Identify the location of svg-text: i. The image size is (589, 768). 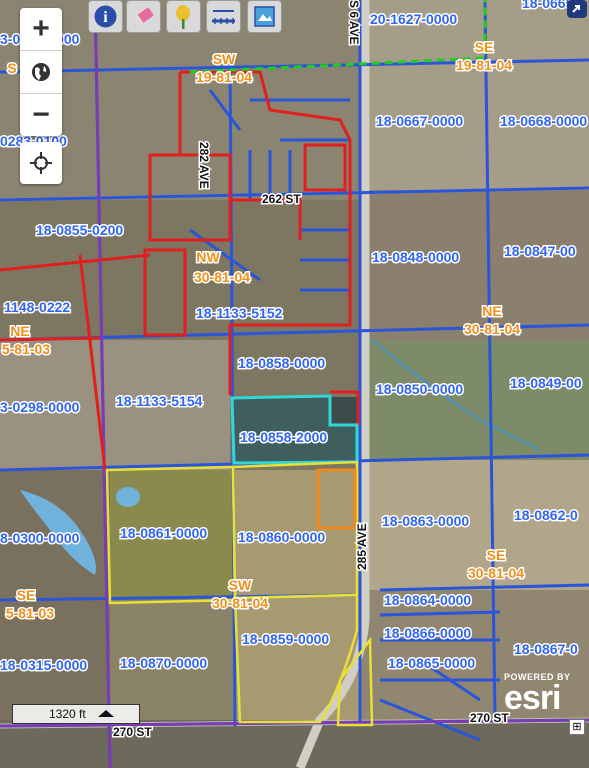
(105, 17).